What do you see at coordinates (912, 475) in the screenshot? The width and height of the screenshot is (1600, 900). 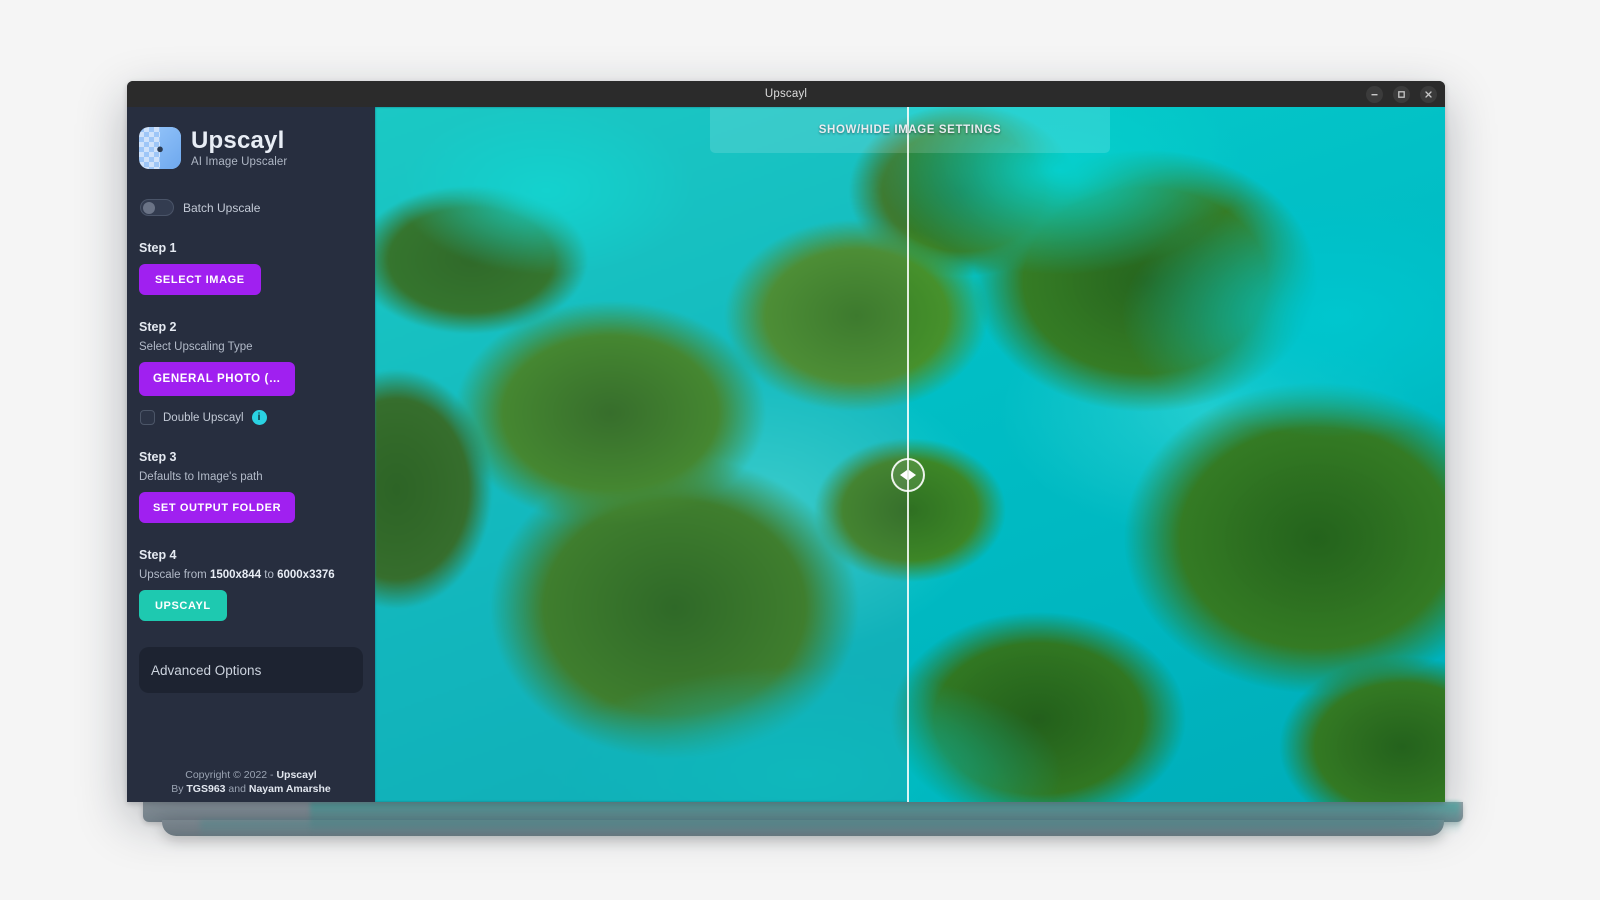 I see `arrow-right-icon` at bounding box center [912, 475].